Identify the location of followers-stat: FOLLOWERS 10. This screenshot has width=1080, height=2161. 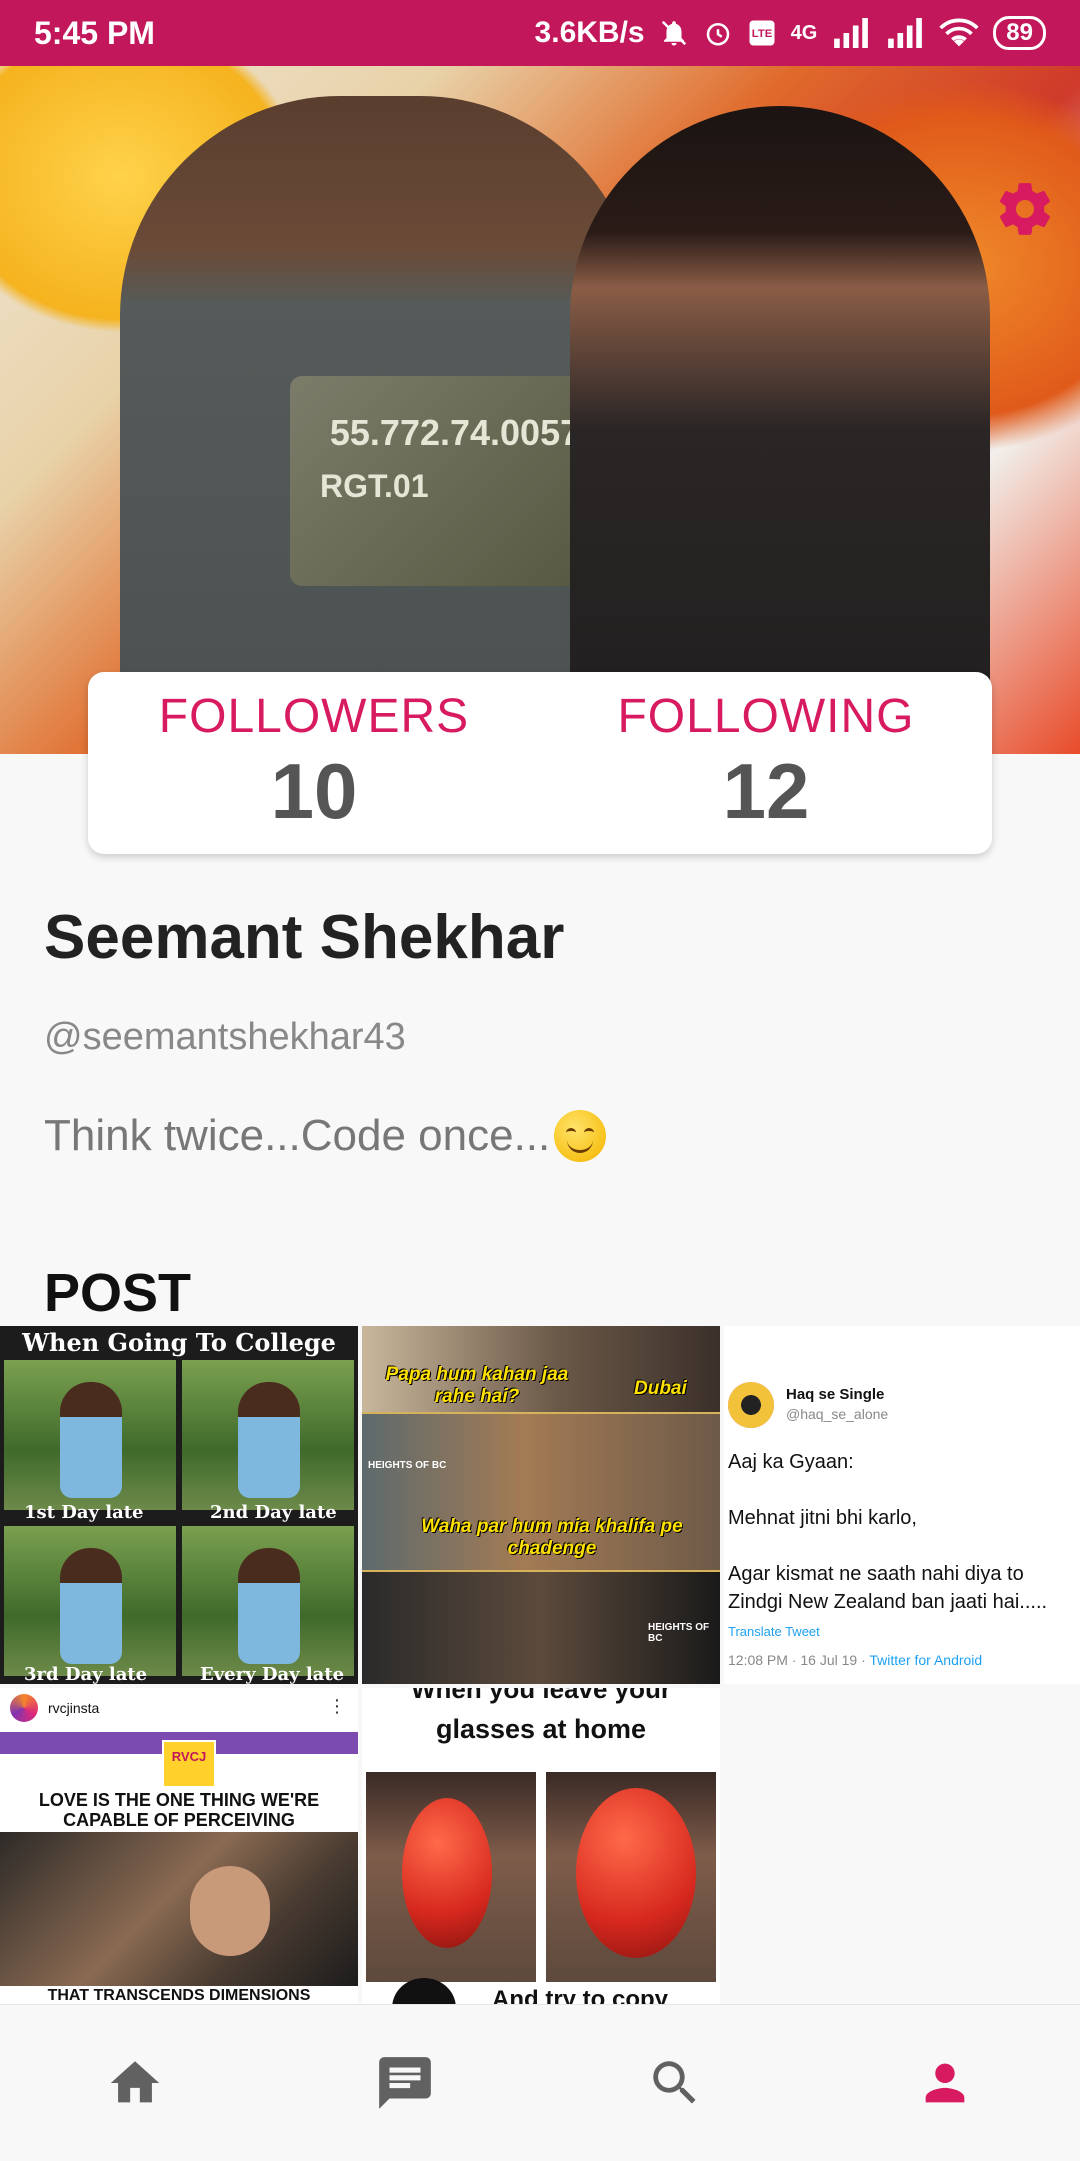
(314, 763).